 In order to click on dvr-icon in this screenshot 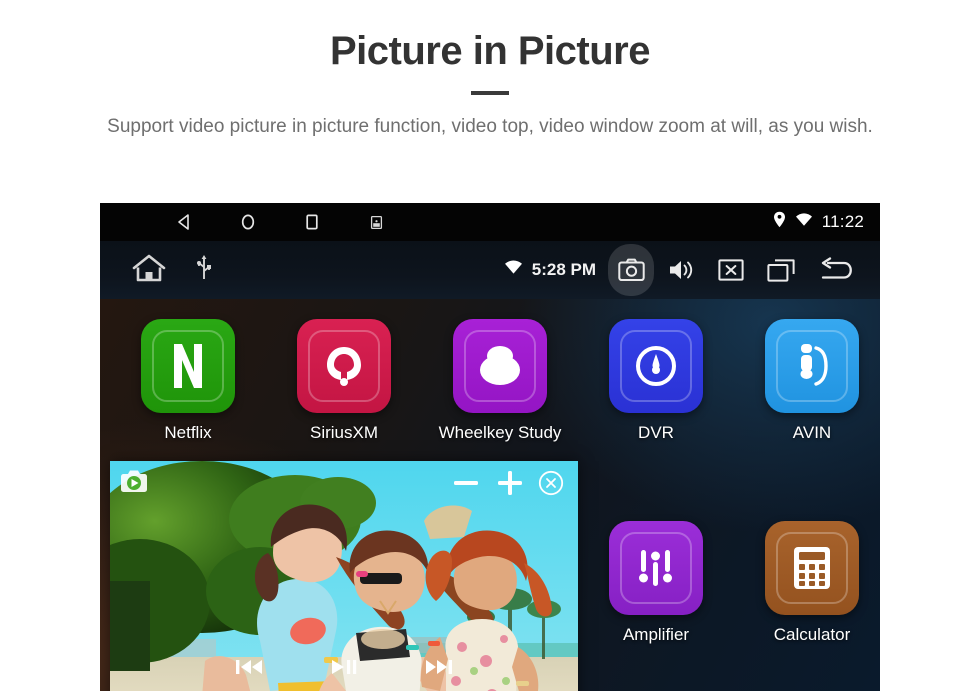, I will do `click(656, 366)`.